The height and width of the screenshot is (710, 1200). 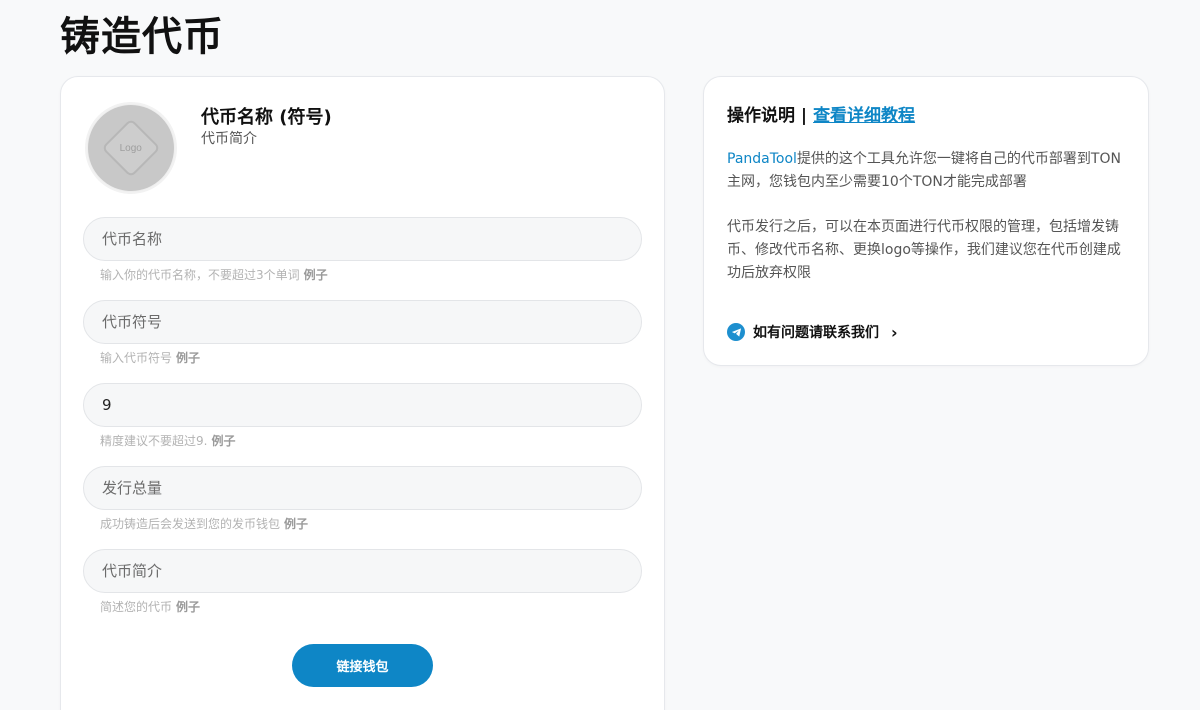 What do you see at coordinates (154, 441) in the screenshot?
I see `hint-text: 精度建议不要超过9.` at bounding box center [154, 441].